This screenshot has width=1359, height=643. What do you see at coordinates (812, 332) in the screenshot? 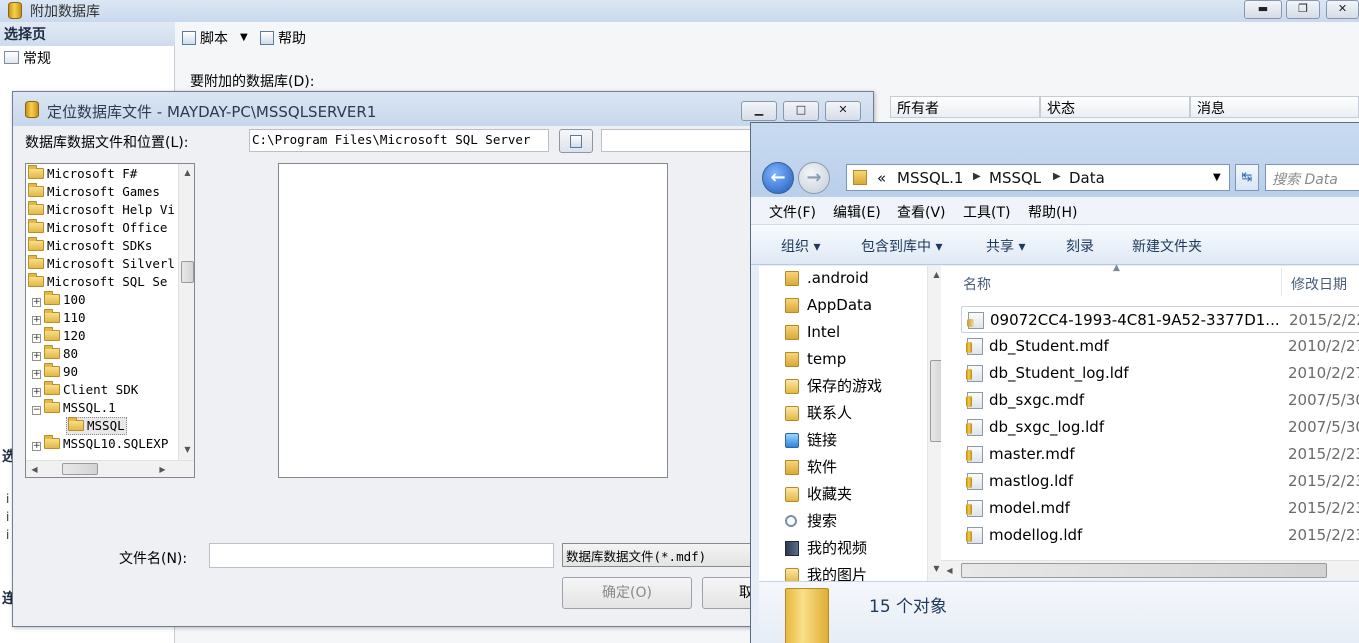
I see `nav-item: Intel` at bounding box center [812, 332].